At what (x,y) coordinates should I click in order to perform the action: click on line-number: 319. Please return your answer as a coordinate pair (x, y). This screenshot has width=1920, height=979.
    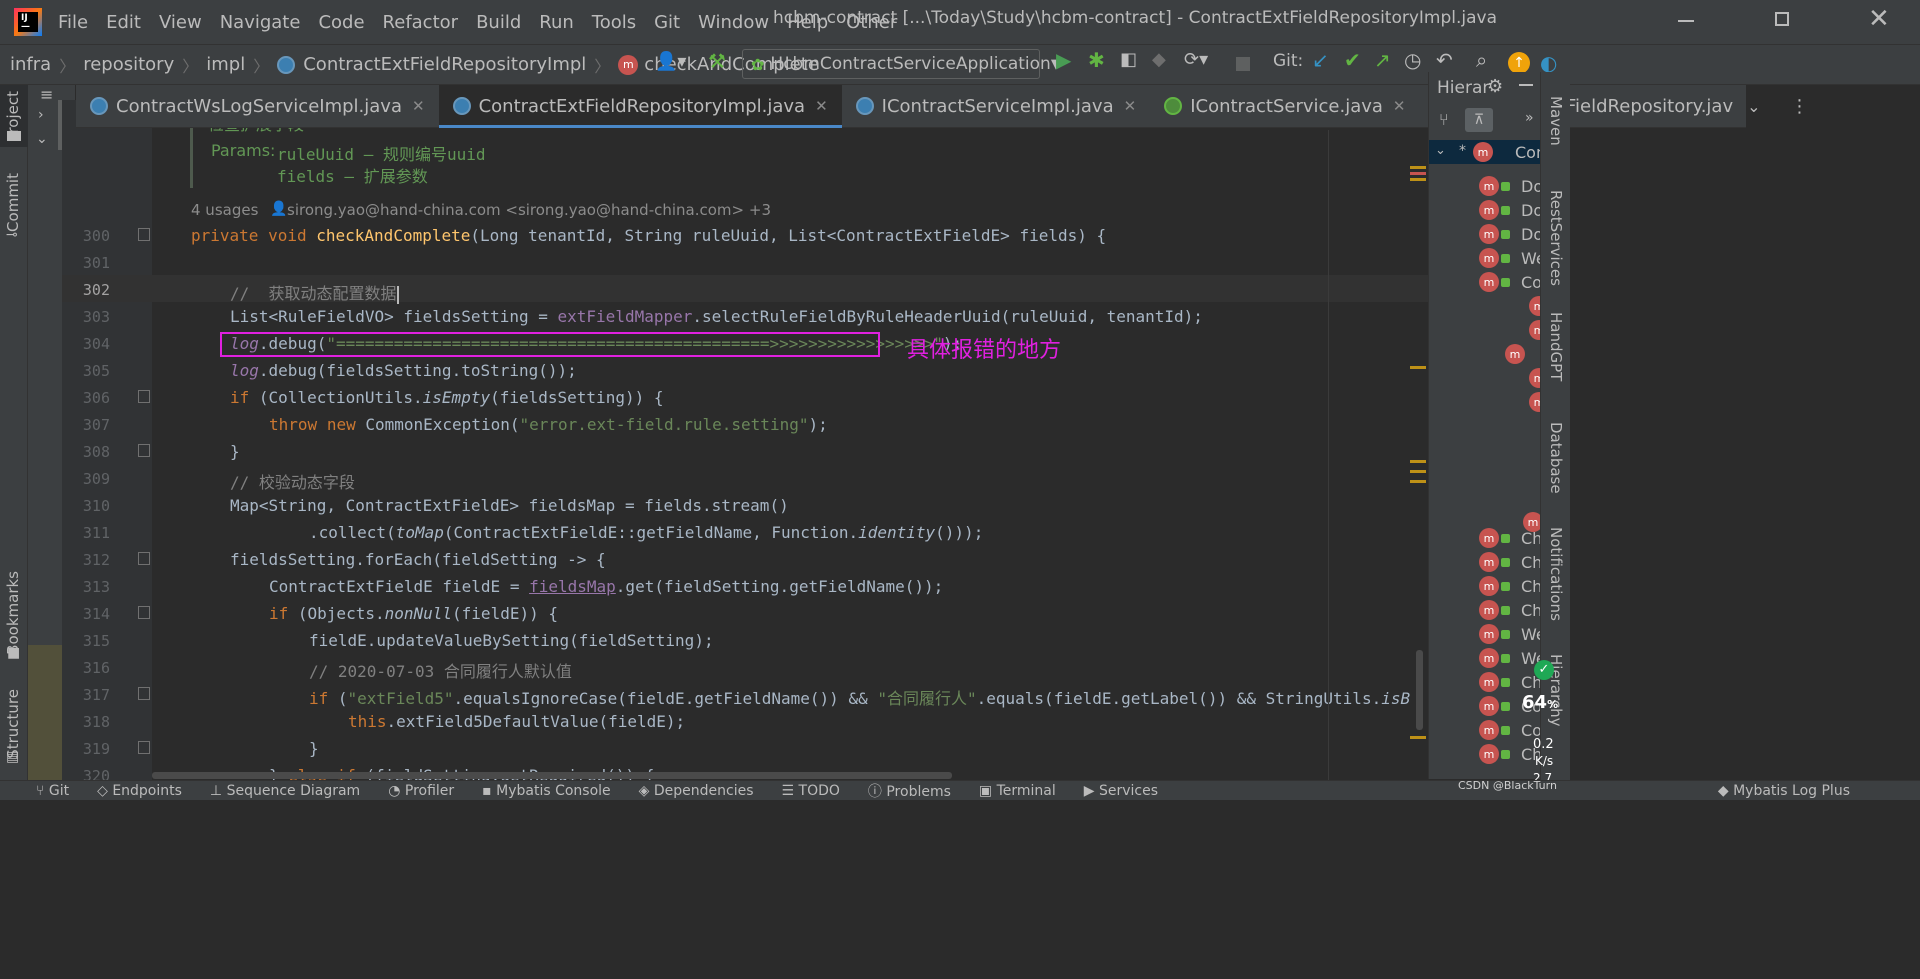
    Looking at the image, I should click on (96, 749).